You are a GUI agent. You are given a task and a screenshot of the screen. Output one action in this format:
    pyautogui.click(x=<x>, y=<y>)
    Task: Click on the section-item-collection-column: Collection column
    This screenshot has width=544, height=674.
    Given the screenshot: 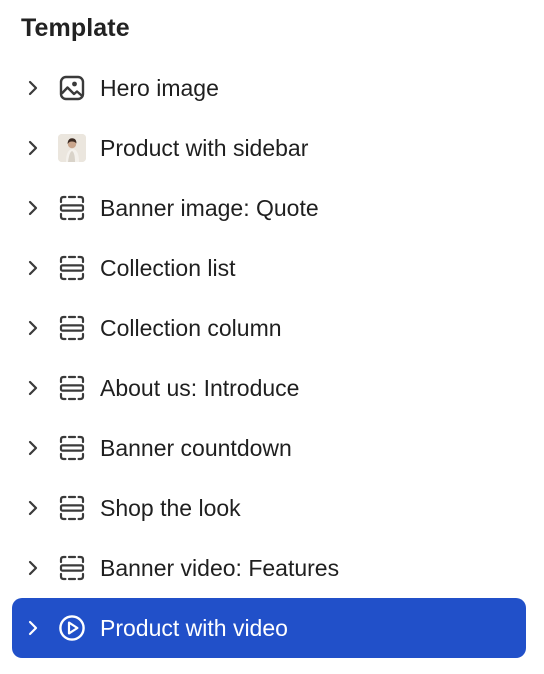 What is the action you would take?
    pyautogui.click(x=269, y=328)
    